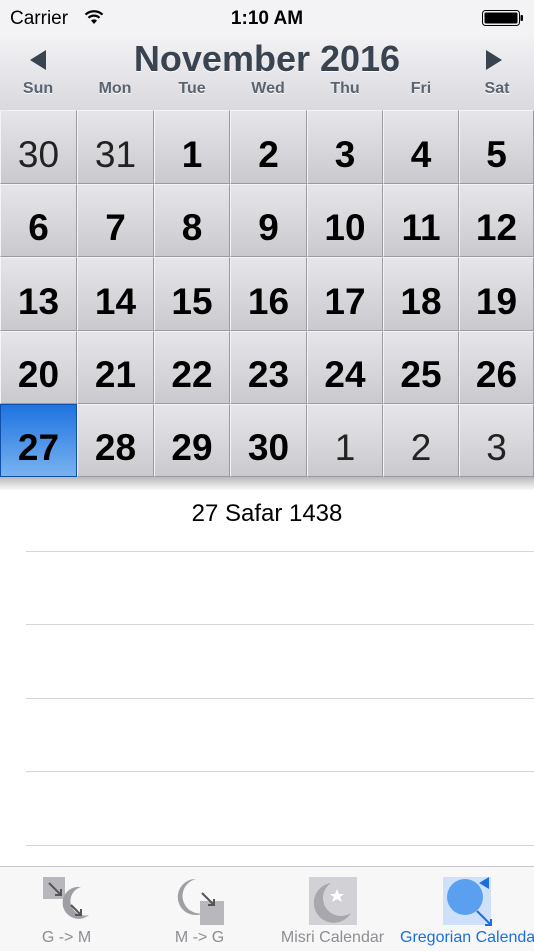 Image resolution: width=534 pixels, height=951 pixels. What do you see at coordinates (496, 374) in the screenshot?
I see `calendar-day-number: 26` at bounding box center [496, 374].